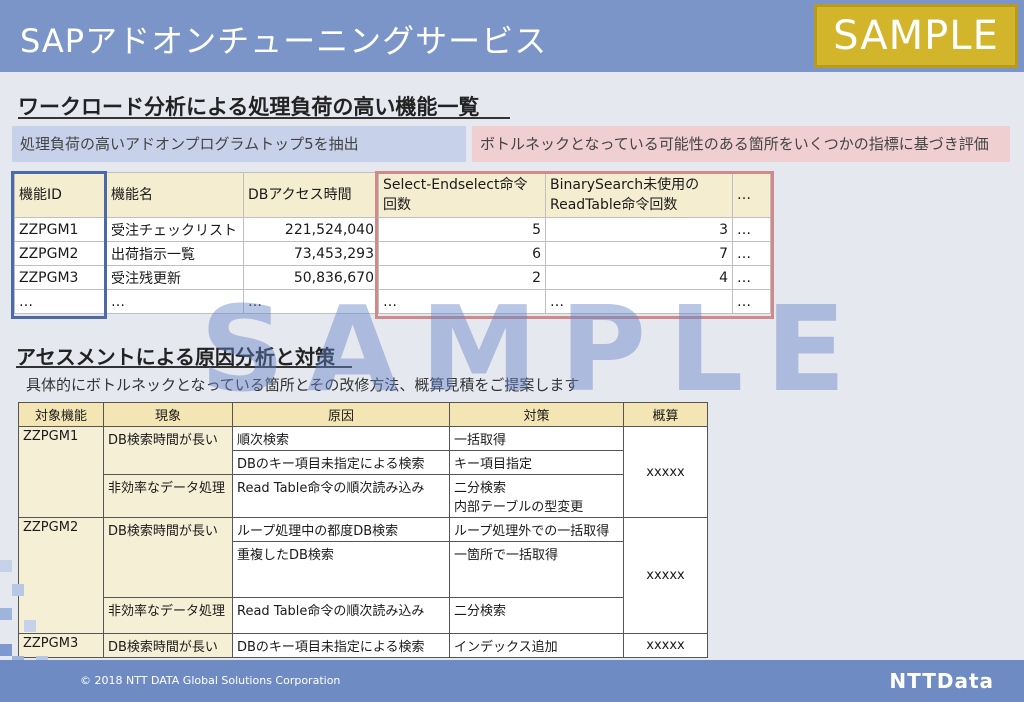 The width and height of the screenshot is (1024, 702). Describe the element at coordinates (536, 414) in the screenshot. I see `header-cell: 対策` at that location.